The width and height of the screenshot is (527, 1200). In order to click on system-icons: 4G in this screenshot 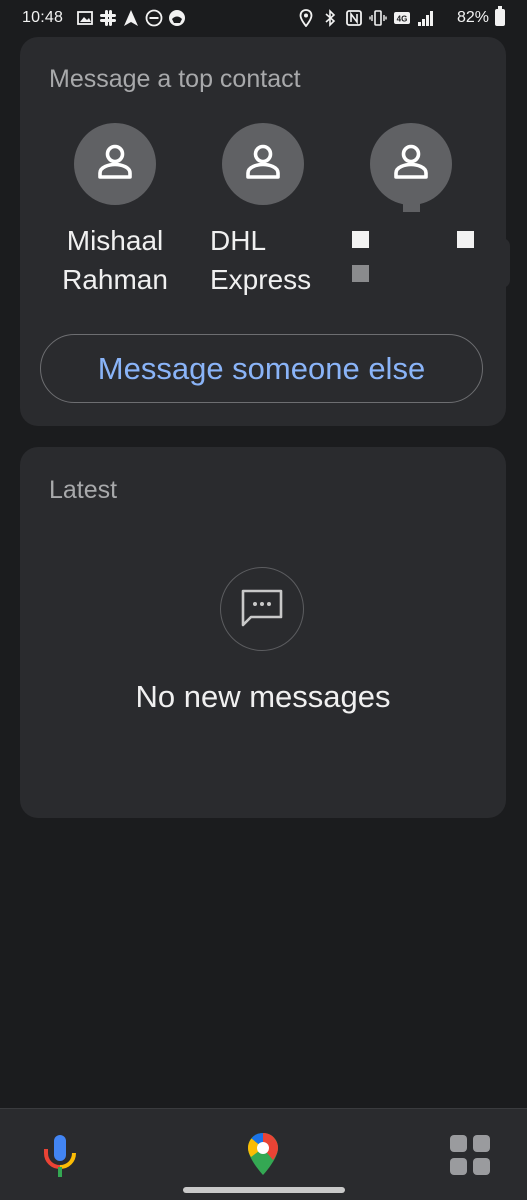, I will do `click(366, 18)`.